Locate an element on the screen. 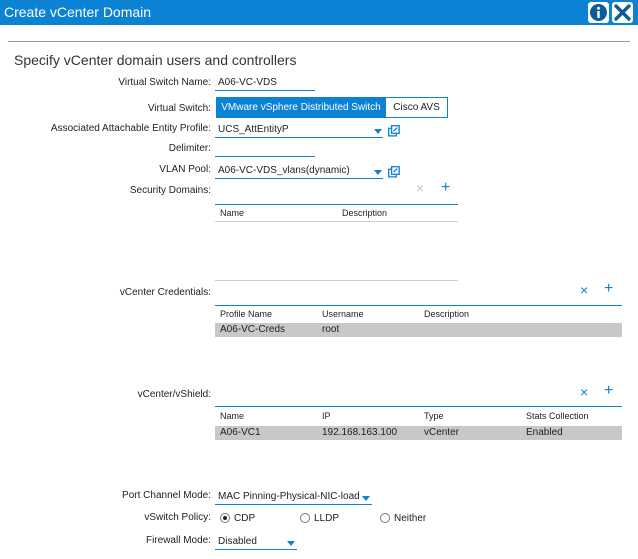 The height and width of the screenshot is (559, 638). virtual-switch-name-value: A06-VC-VDS is located at coordinates (247, 82).